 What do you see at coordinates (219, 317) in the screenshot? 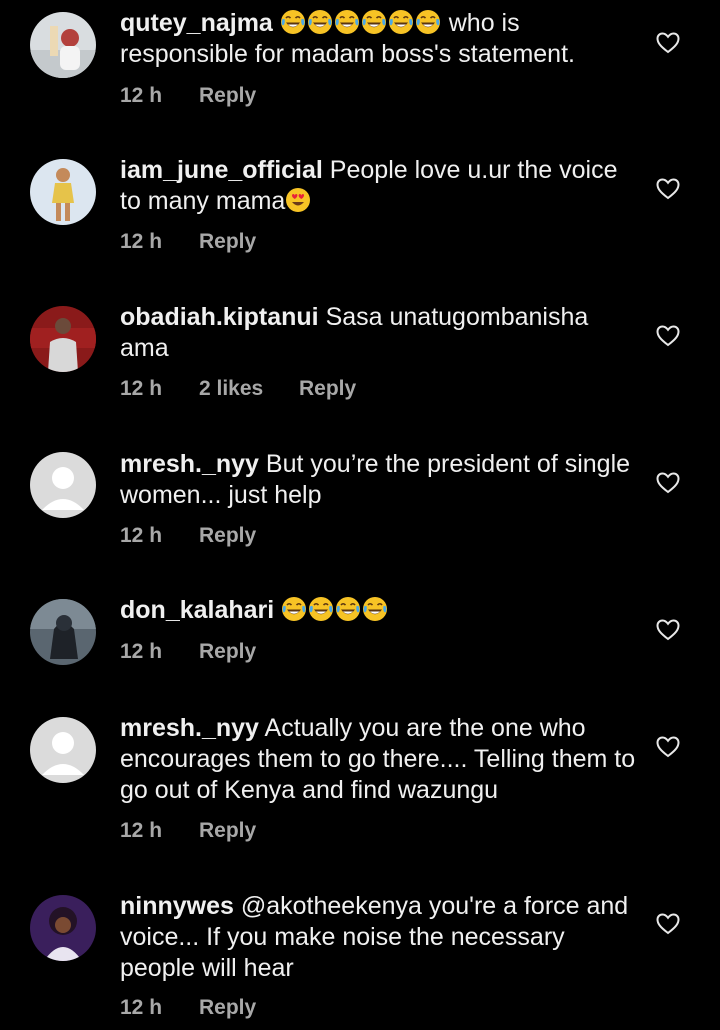
I see `username: obadiah.kiptanui` at bounding box center [219, 317].